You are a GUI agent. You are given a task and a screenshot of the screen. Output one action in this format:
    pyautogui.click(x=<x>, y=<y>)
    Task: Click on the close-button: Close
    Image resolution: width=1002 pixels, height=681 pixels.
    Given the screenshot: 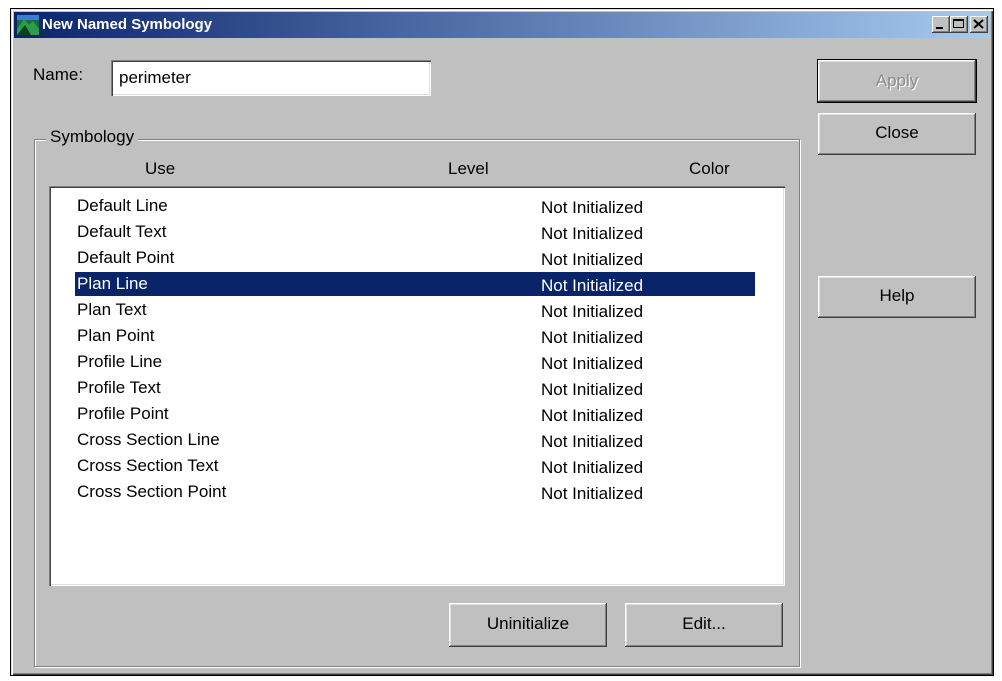 What is the action you would take?
    pyautogui.click(x=897, y=134)
    